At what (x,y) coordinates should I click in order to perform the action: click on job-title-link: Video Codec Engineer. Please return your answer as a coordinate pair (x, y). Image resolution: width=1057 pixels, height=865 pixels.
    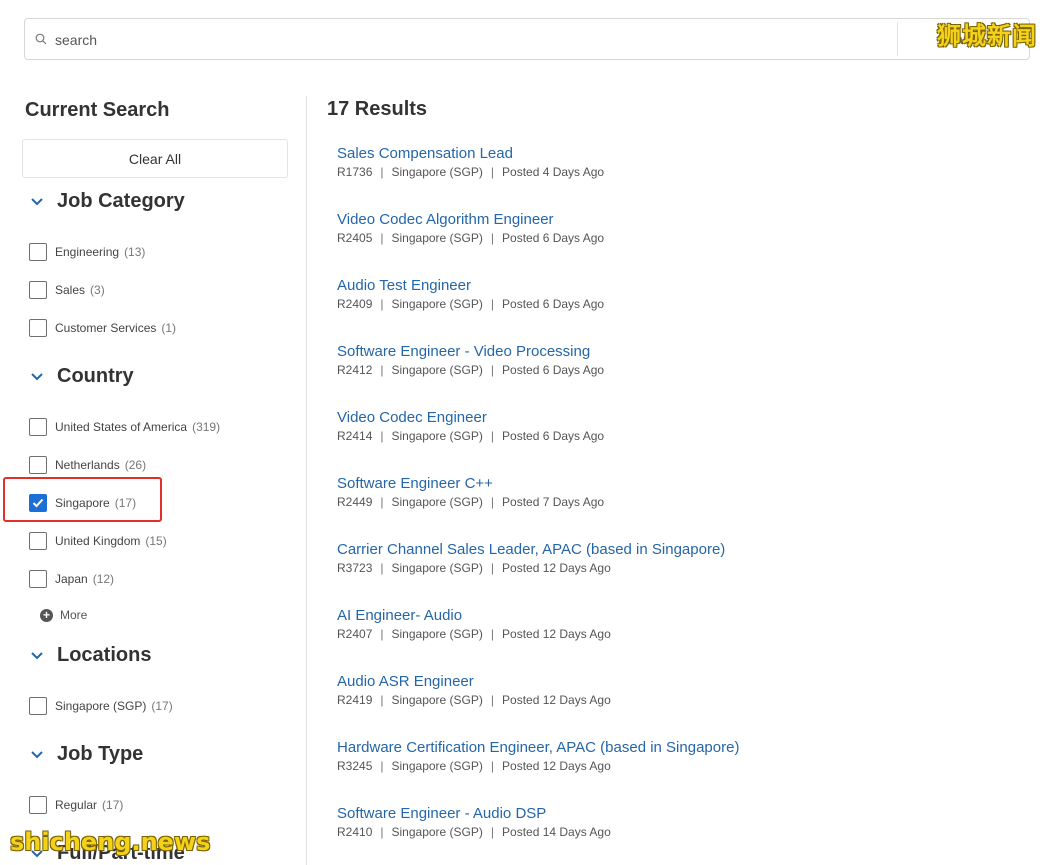
    Looking at the image, I should click on (470, 418).